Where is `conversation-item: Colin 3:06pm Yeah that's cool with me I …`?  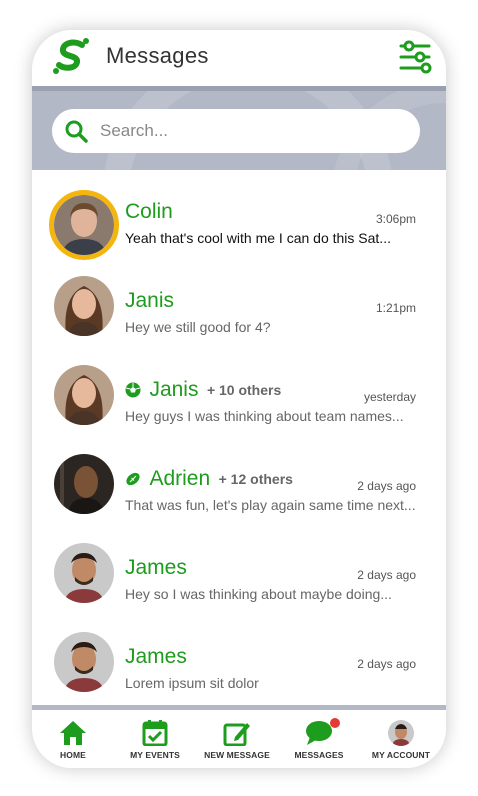 conversation-item: Colin 3:06pm Yeah that's cool with me I … is located at coordinates (239, 215).